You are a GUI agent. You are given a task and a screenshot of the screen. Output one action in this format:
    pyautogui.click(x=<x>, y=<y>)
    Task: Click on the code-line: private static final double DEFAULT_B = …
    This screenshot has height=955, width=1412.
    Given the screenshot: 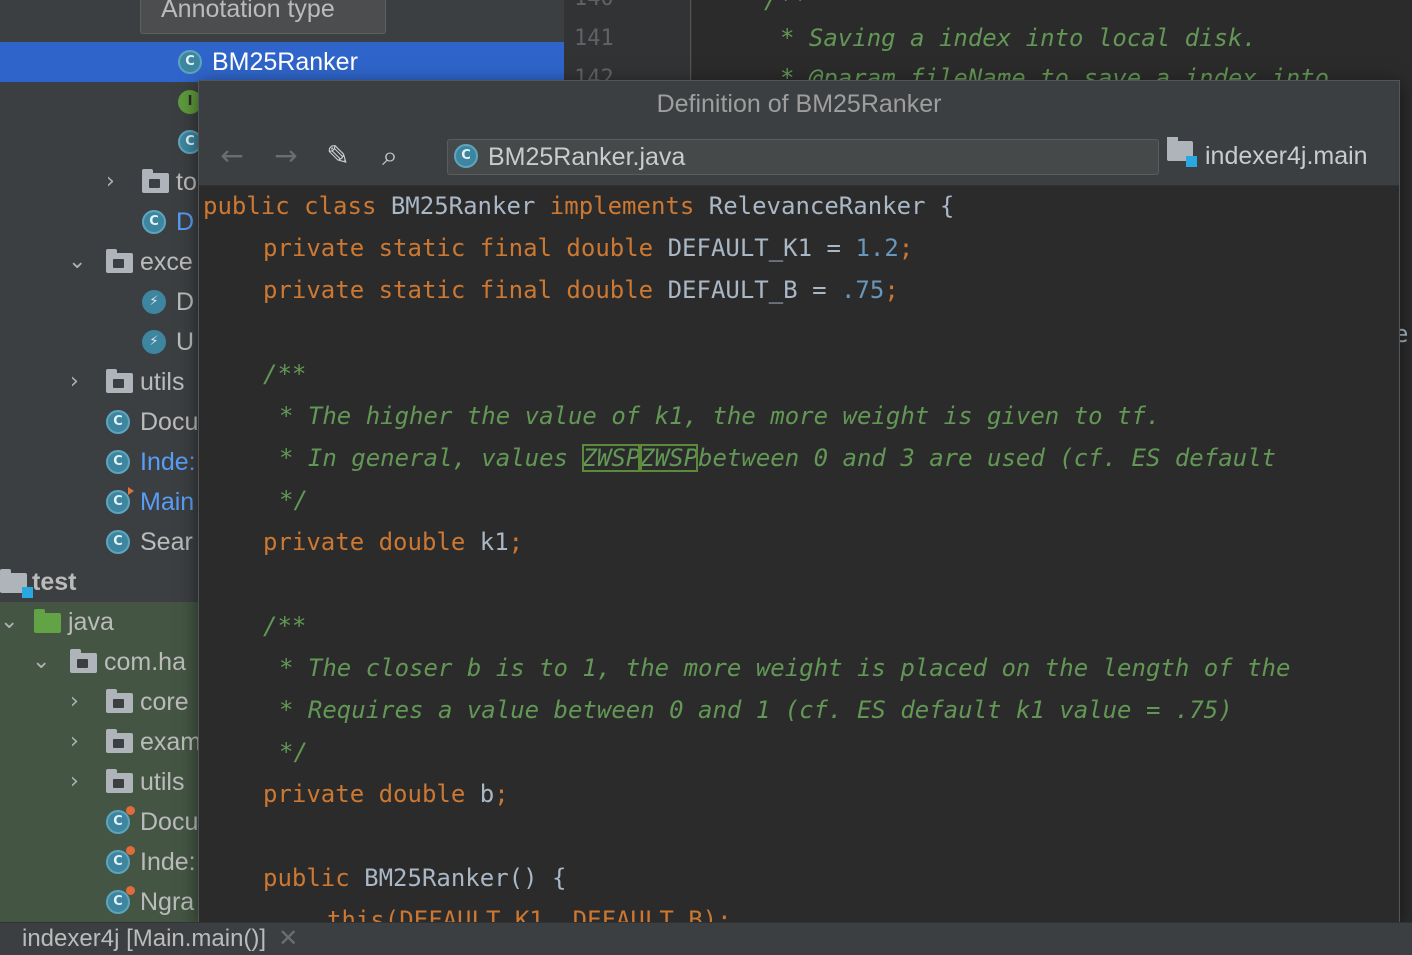 What is the action you would take?
    pyautogui.click(x=581, y=290)
    